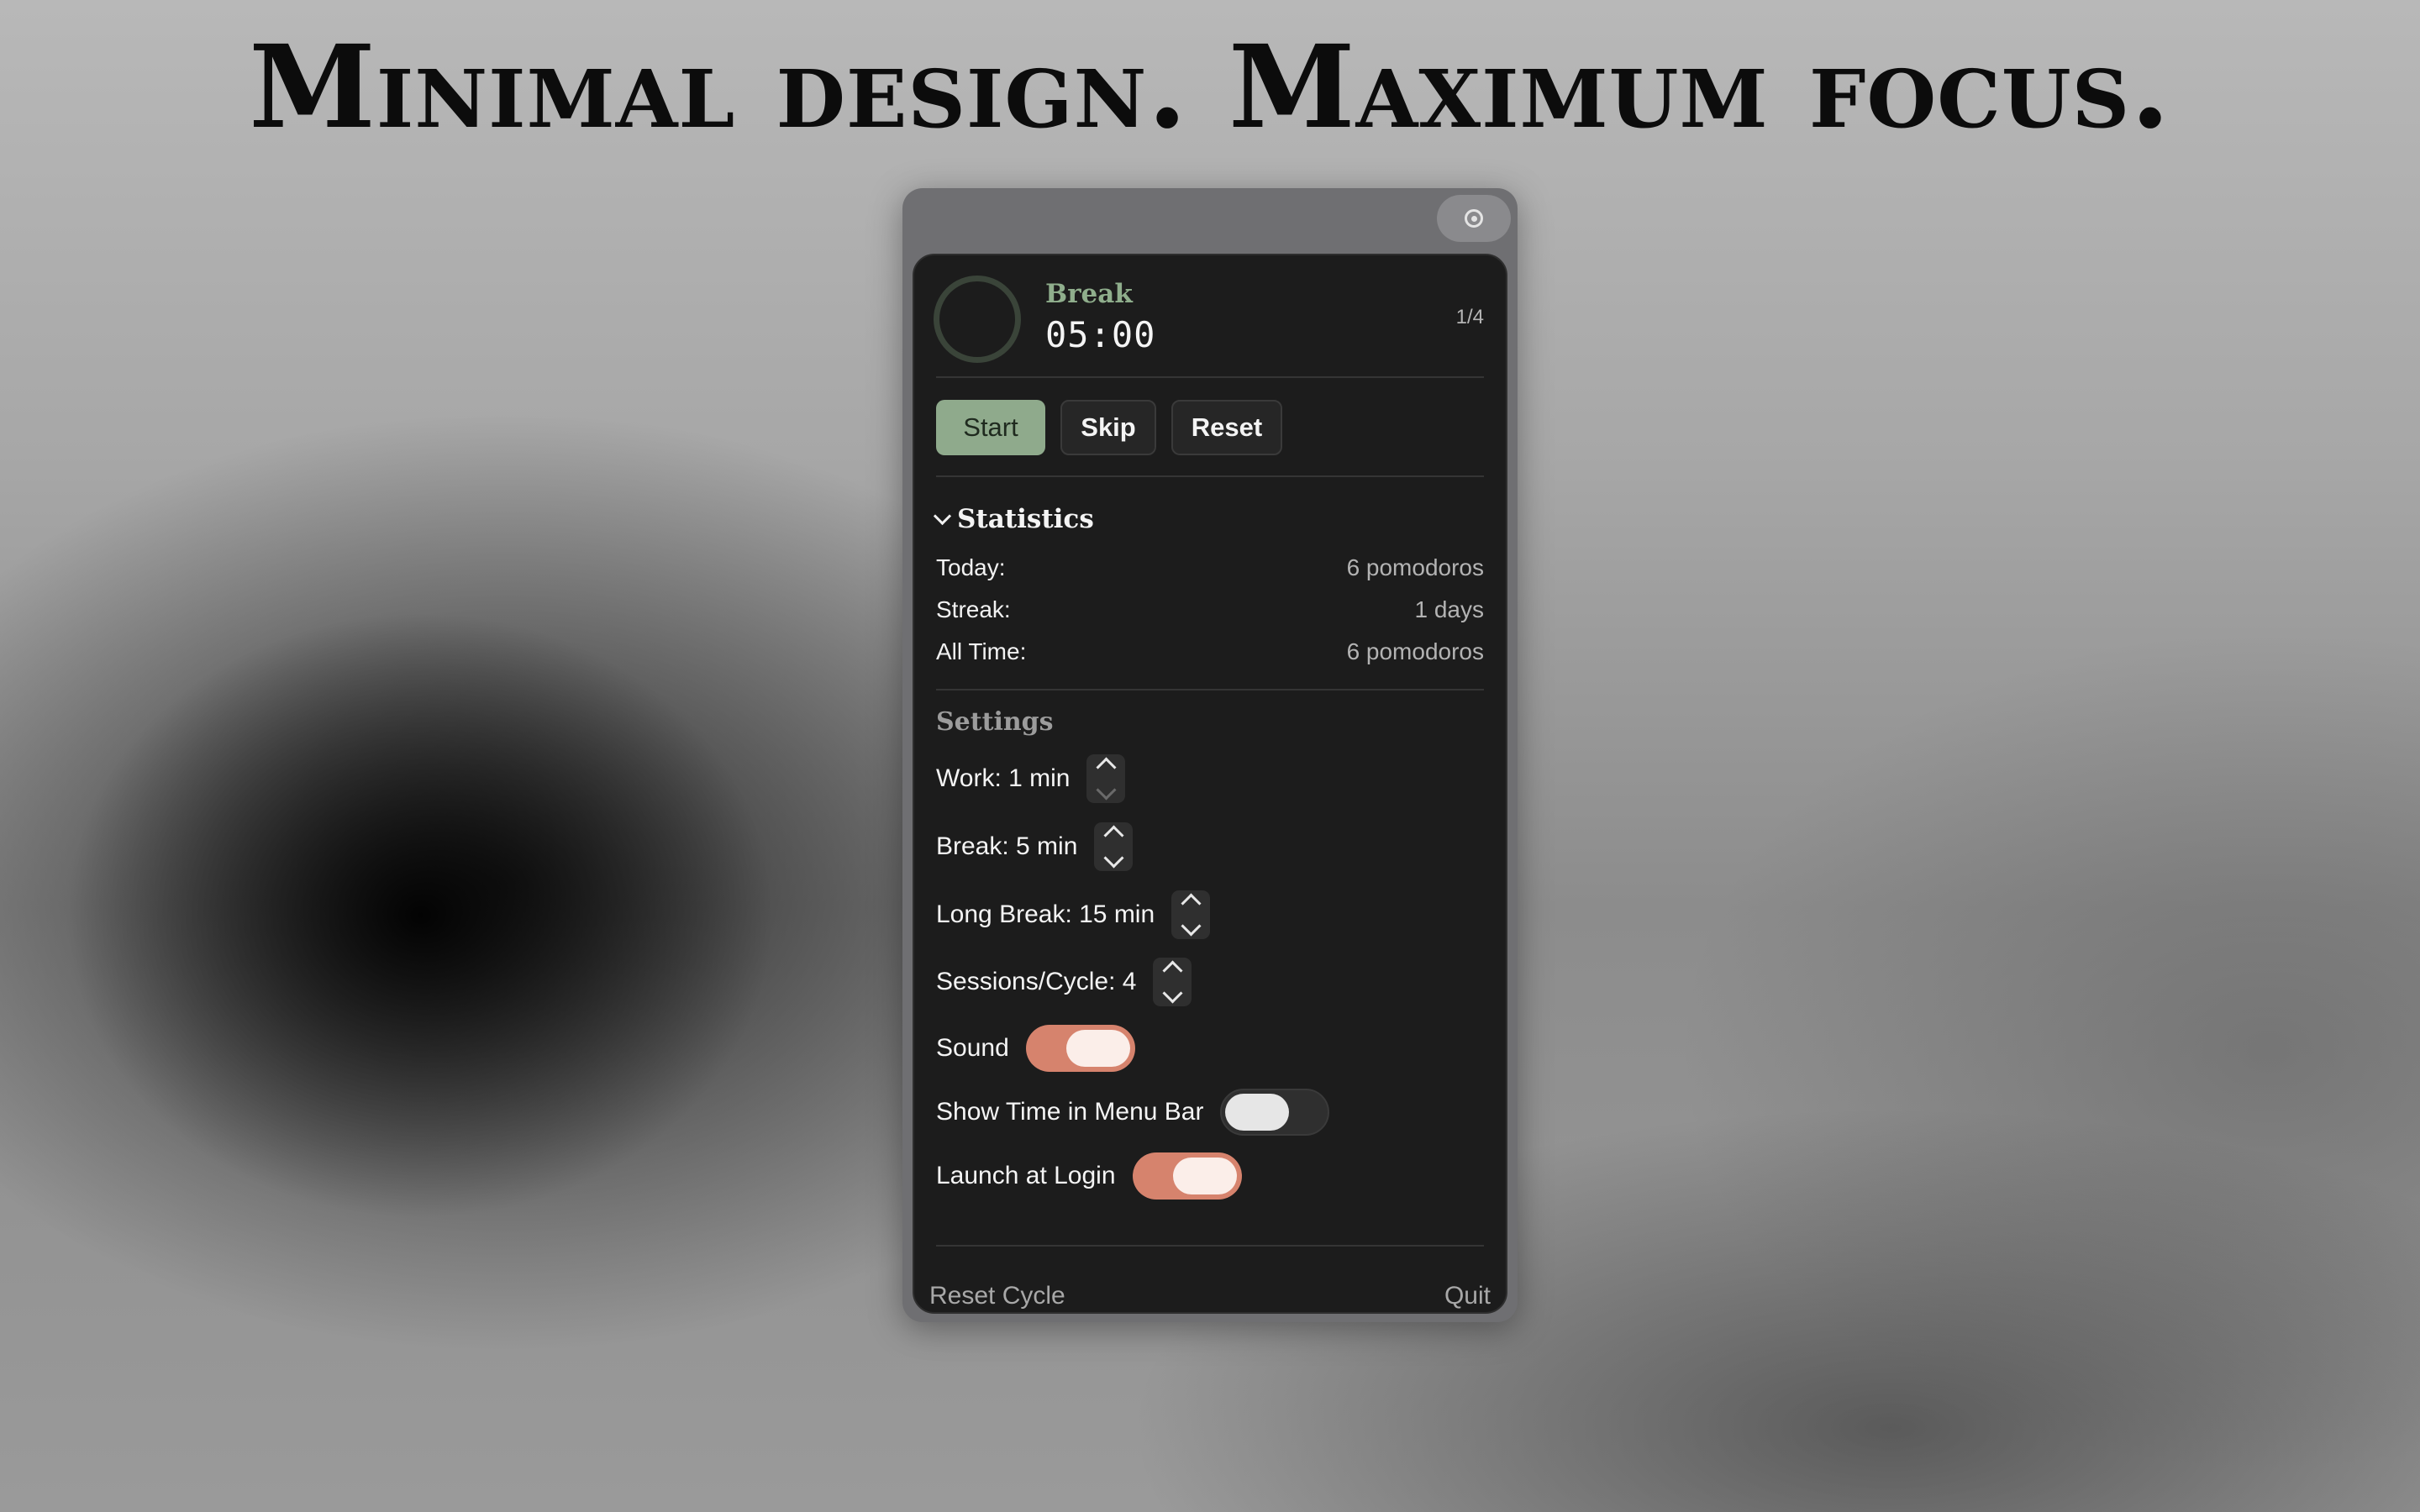 The width and height of the screenshot is (2420, 1512). Describe the element at coordinates (991, 427) in the screenshot. I see `start-button: Start` at that location.